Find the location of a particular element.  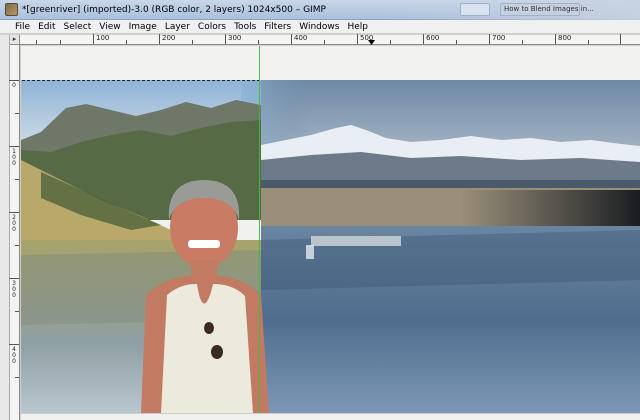

menu-windows: Windows is located at coordinates (319, 27).